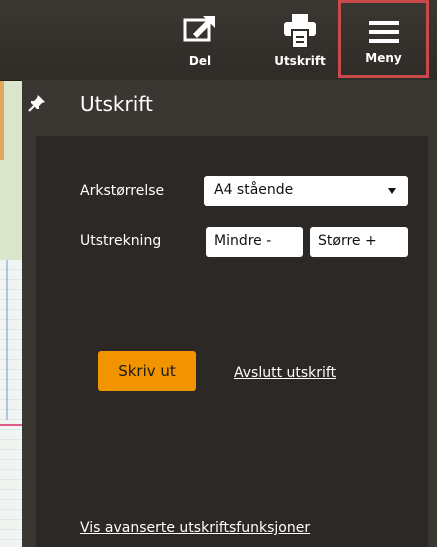  What do you see at coordinates (254, 190) in the screenshot?
I see `paper-size-value: A4 stående` at bounding box center [254, 190].